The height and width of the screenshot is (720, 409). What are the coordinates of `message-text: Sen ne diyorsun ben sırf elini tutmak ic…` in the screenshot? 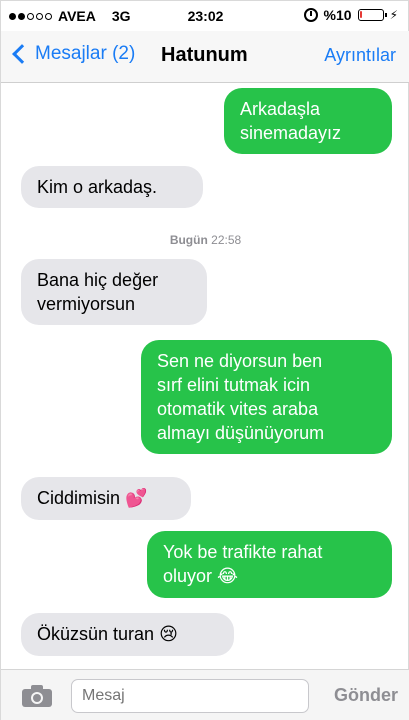 It's located at (241, 397).